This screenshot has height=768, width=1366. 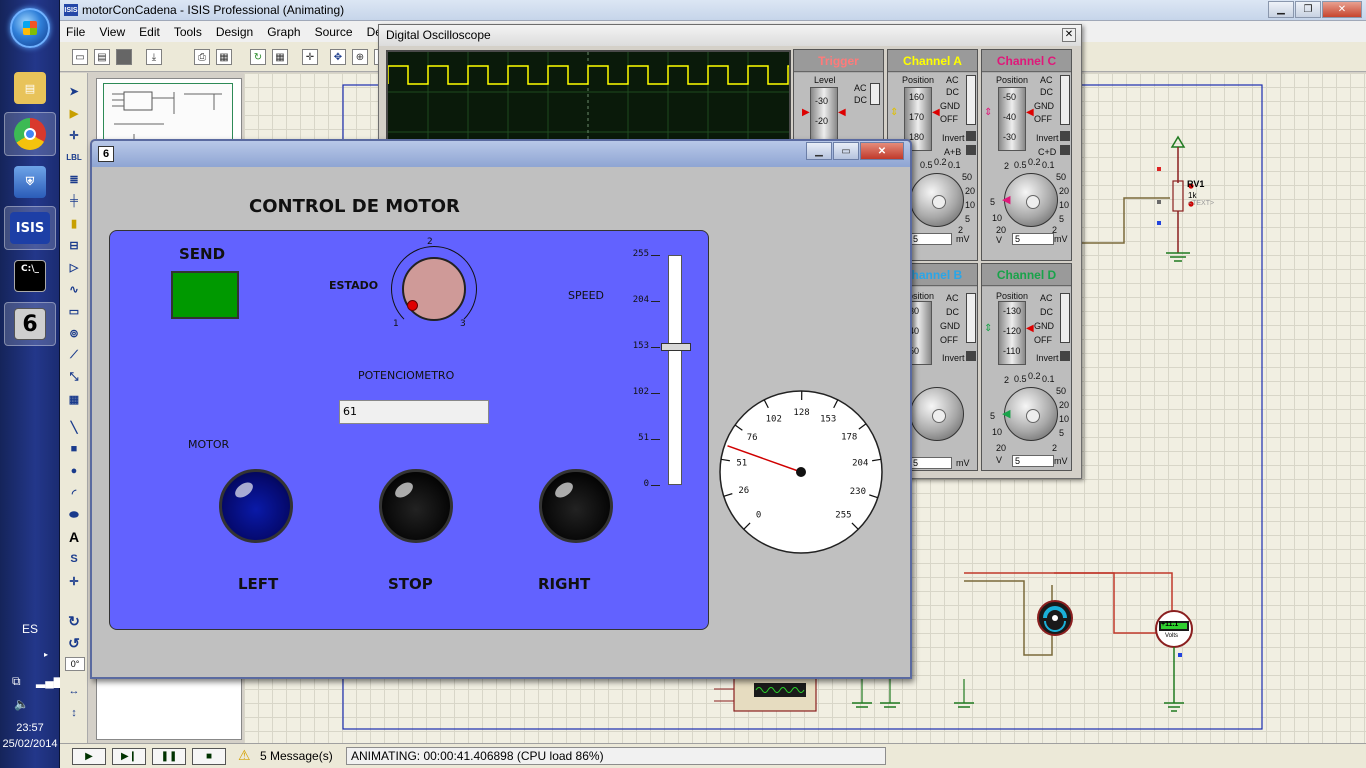 What do you see at coordinates (21, 704) in the screenshot?
I see `volume-icon: 🔈` at bounding box center [21, 704].